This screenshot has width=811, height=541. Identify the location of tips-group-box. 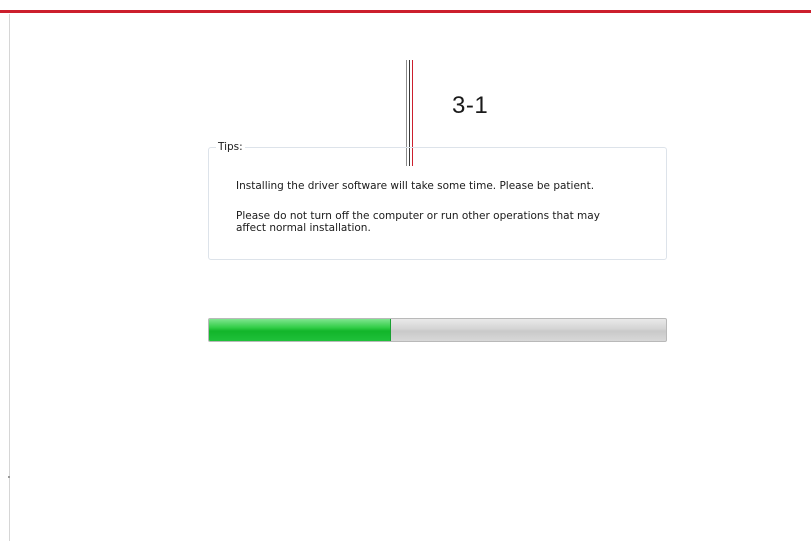
(437, 203).